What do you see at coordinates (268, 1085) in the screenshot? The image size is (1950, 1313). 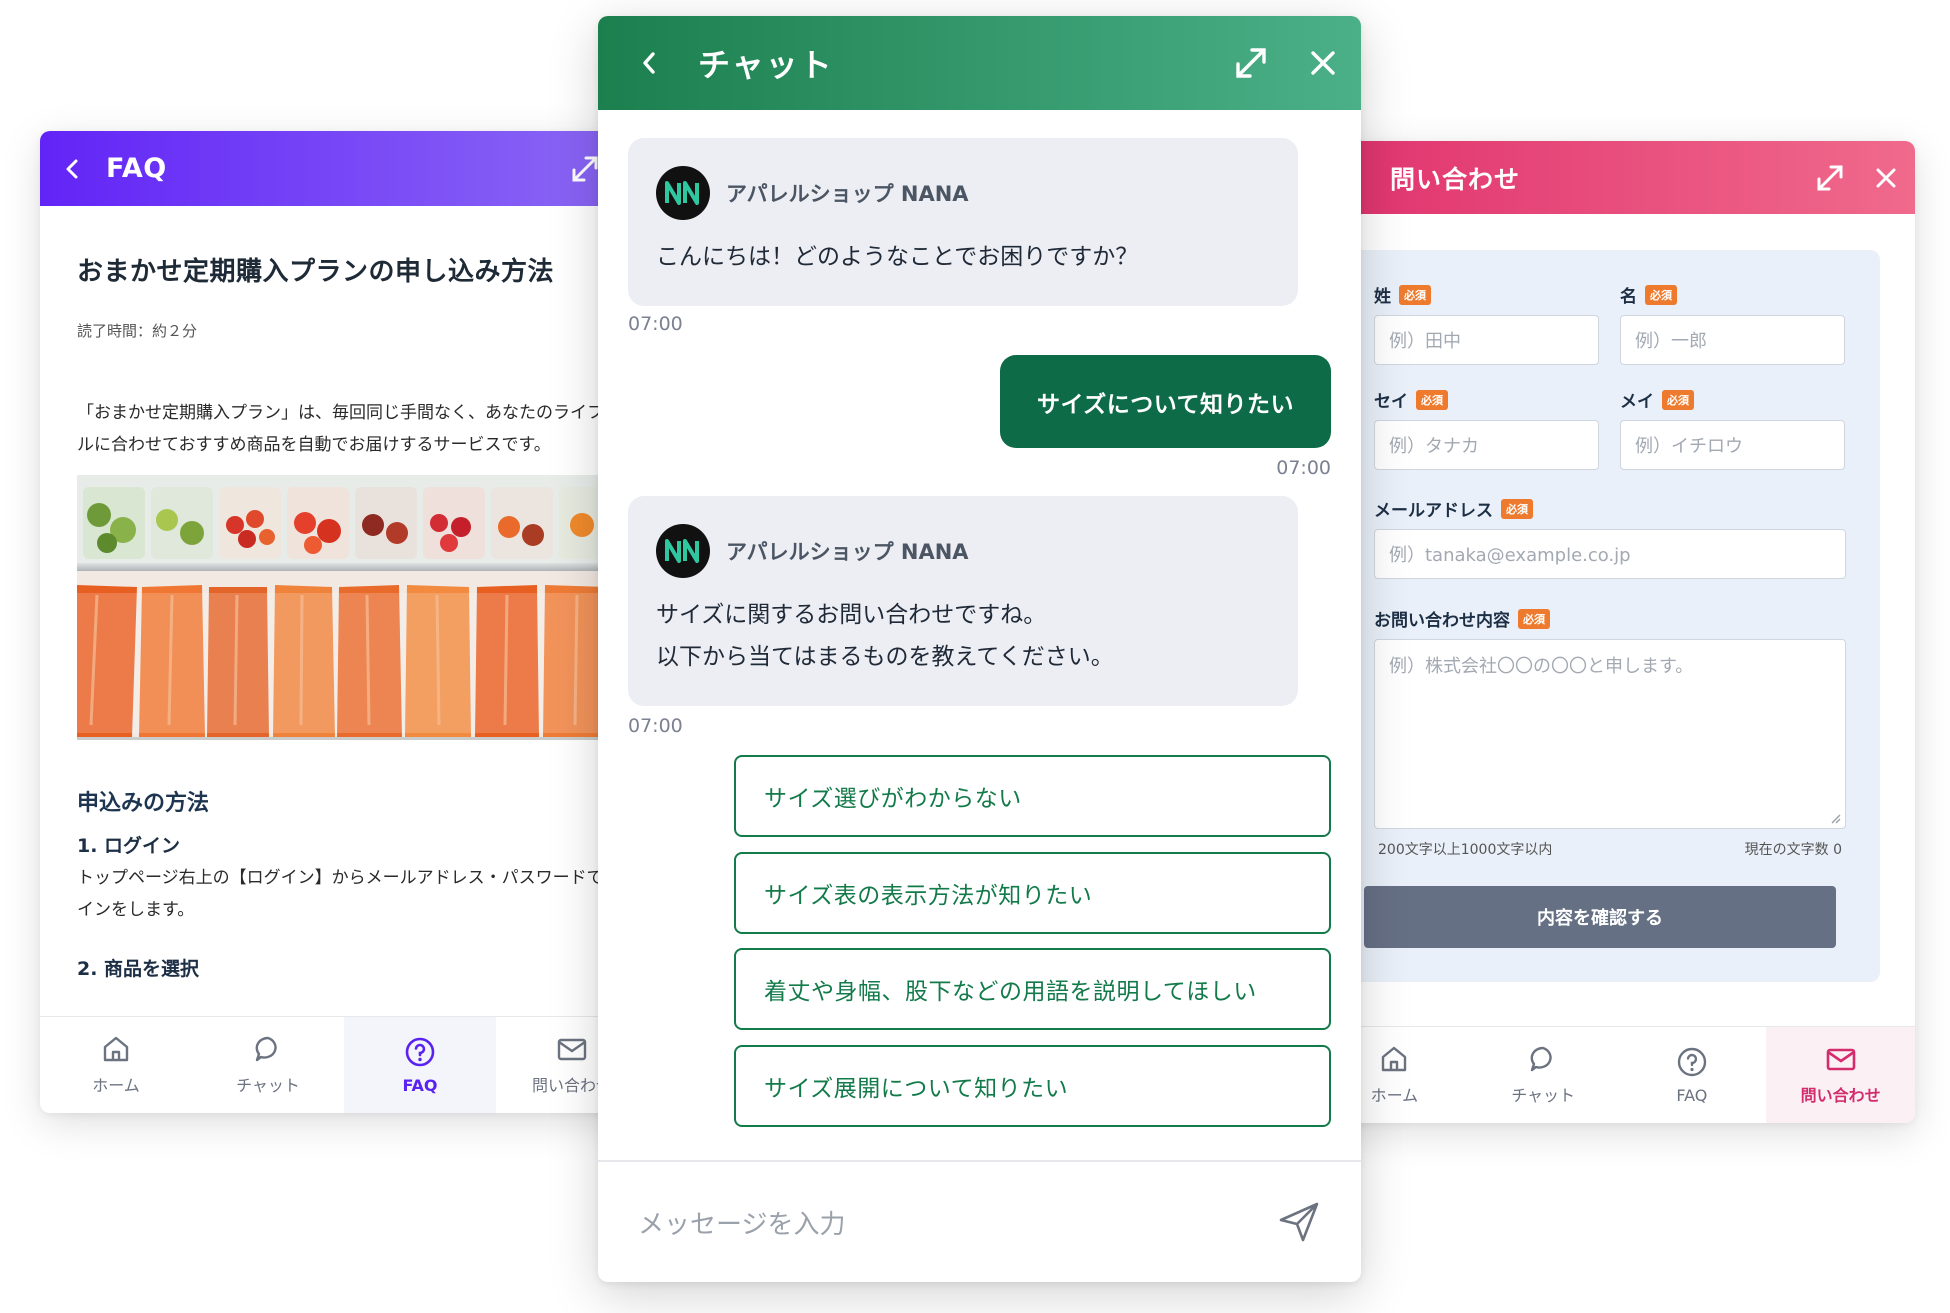 I see `nav-chat-label: チャット` at bounding box center [268, 1085].